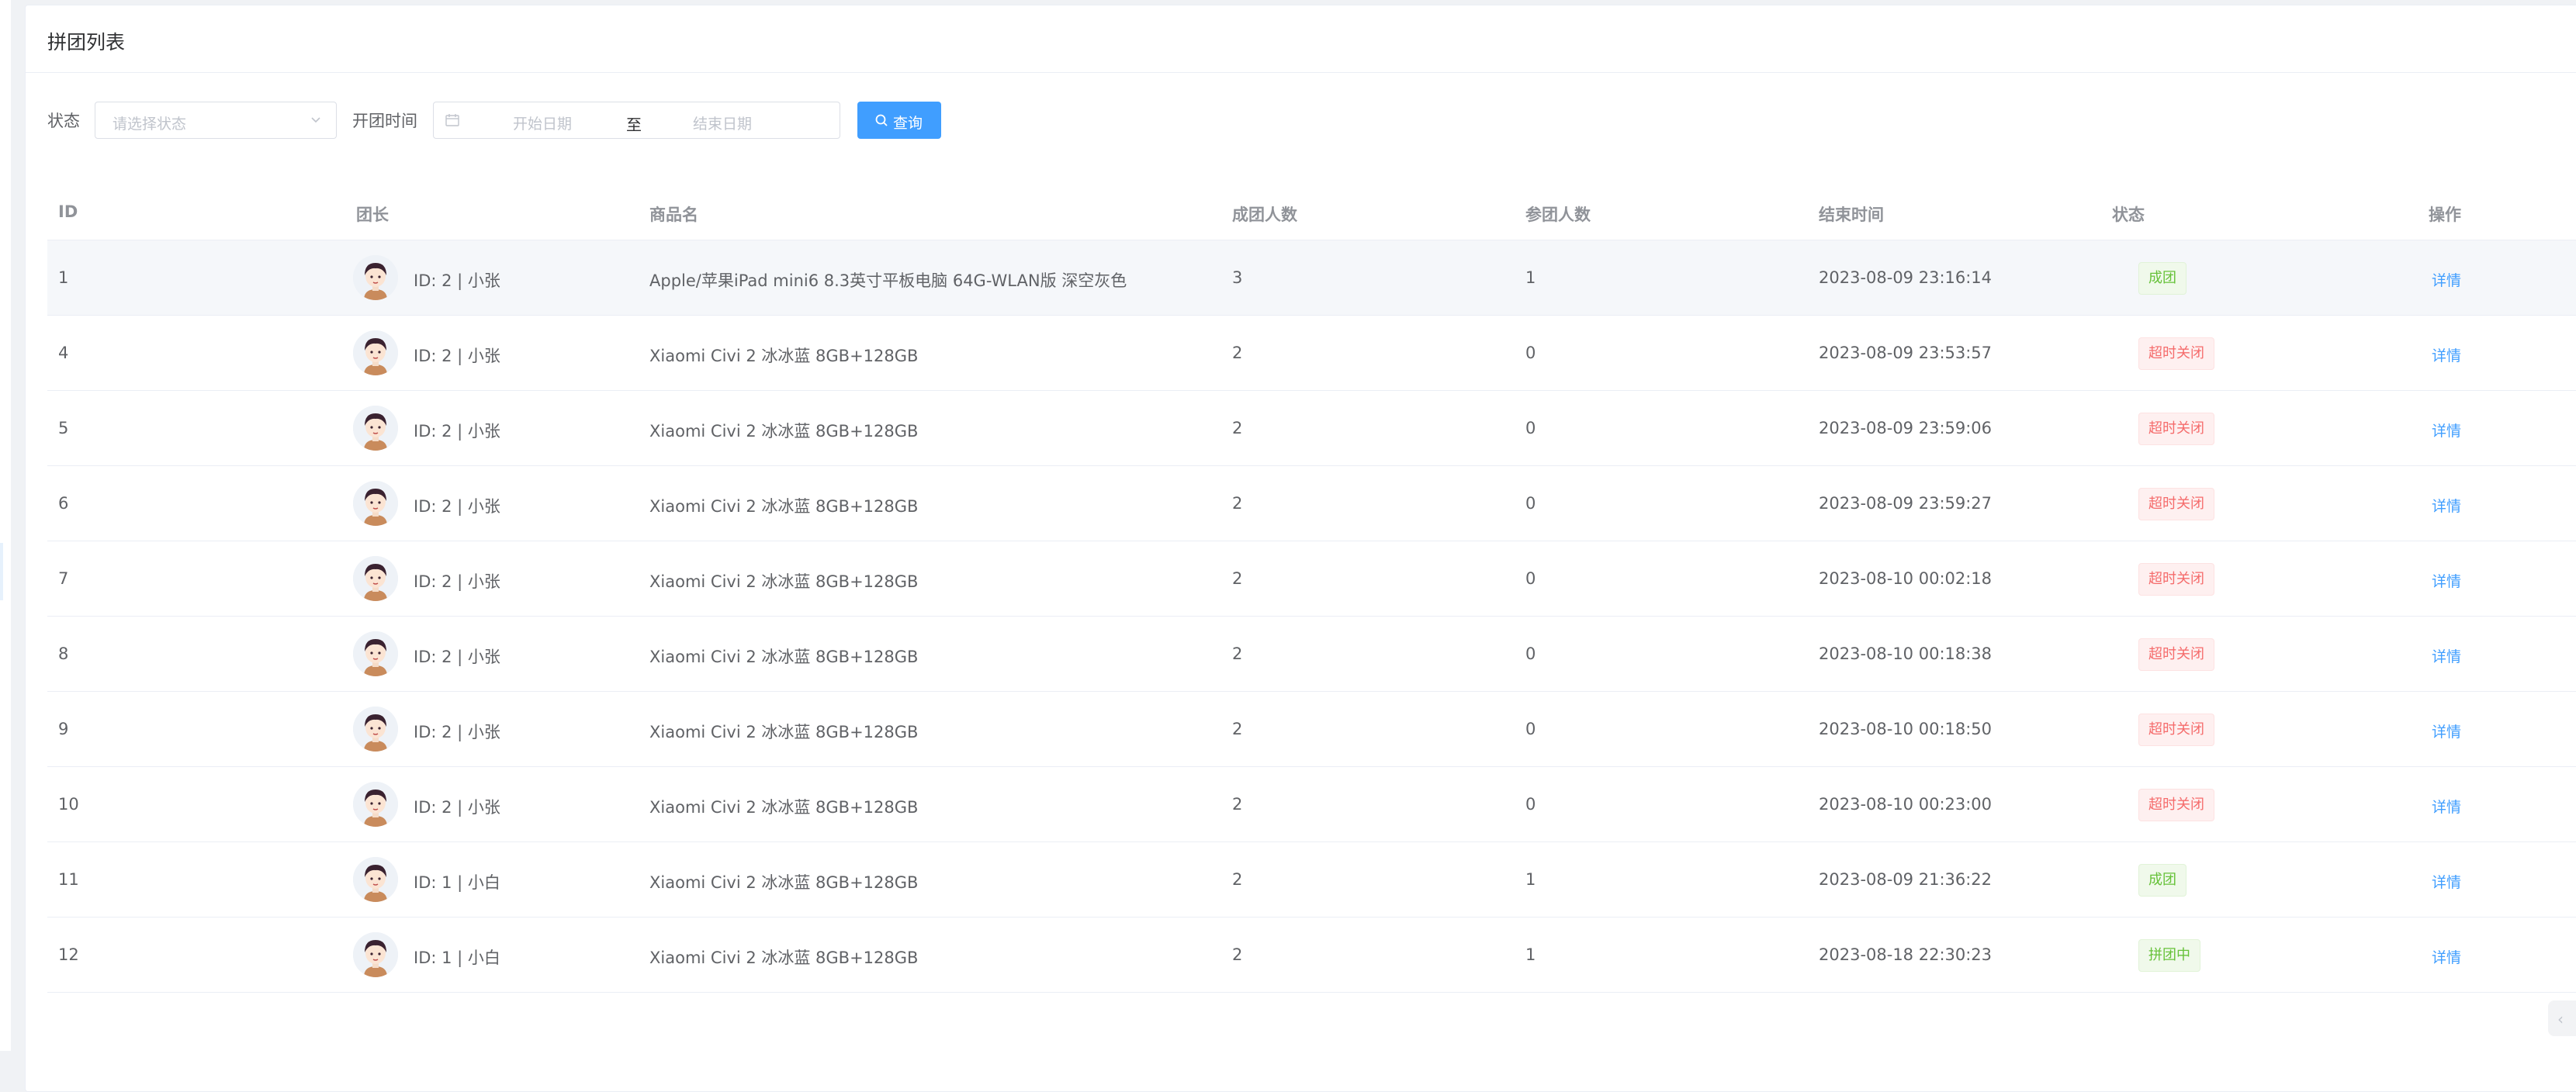  Describe the element at coordinates (908, 123) in the screenshot. I see `query-button-label: 查询` at that location.